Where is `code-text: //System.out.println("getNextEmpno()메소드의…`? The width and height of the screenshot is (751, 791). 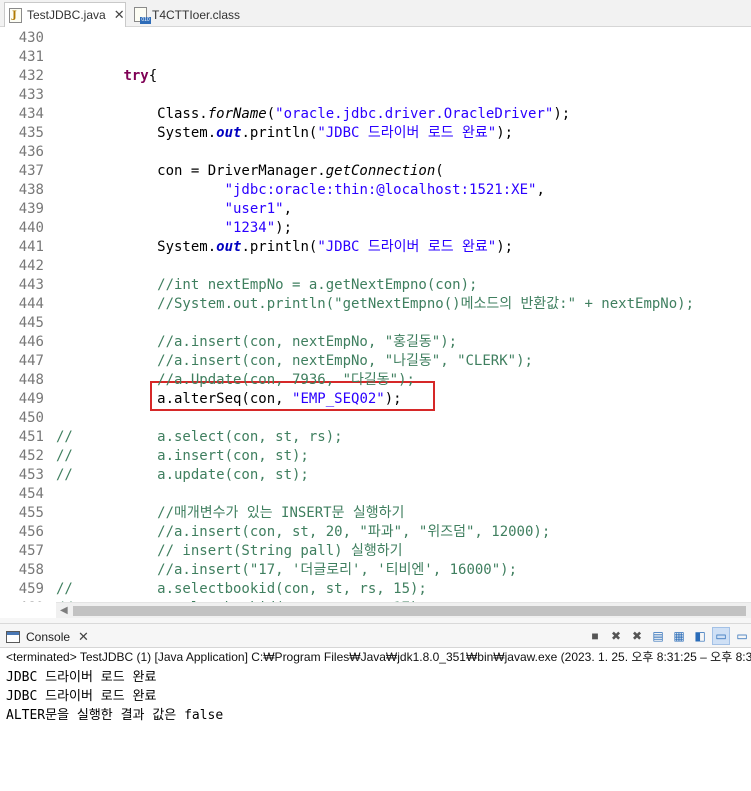 code-text: //System.out.println("getNextEmpno()메소드의… is located at coordinates (375, 304).